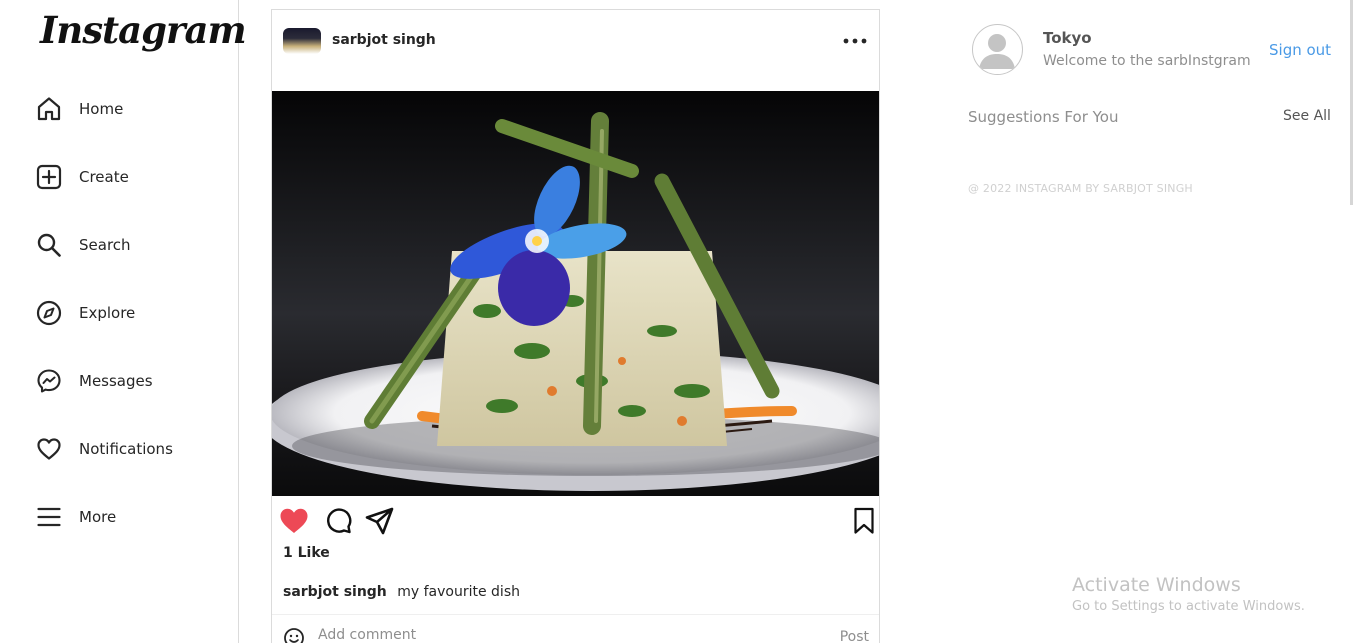 The width and height of the screenshot is (1353, 643). I want to click on menu-icon, so click(49, 517).